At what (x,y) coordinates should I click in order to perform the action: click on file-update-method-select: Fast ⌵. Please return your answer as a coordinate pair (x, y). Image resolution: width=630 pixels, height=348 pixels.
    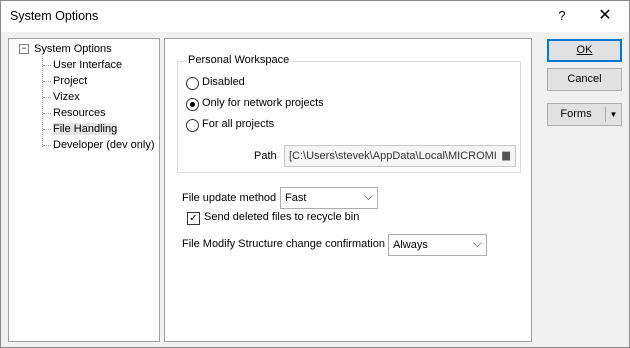
    Looking at the image, I should click on (329, 198).